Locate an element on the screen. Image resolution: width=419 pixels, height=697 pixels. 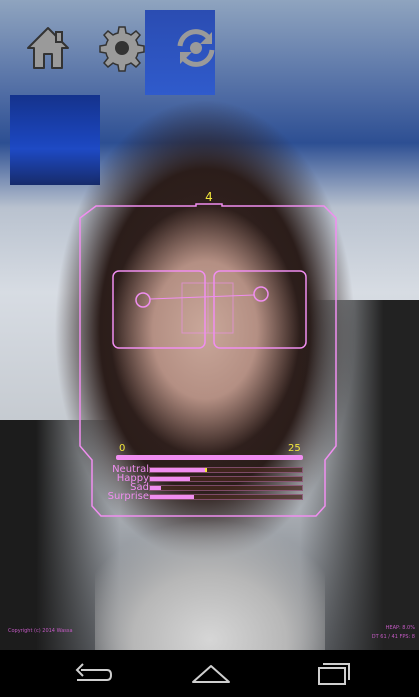
recents-button is located at coordinates (331, 674).